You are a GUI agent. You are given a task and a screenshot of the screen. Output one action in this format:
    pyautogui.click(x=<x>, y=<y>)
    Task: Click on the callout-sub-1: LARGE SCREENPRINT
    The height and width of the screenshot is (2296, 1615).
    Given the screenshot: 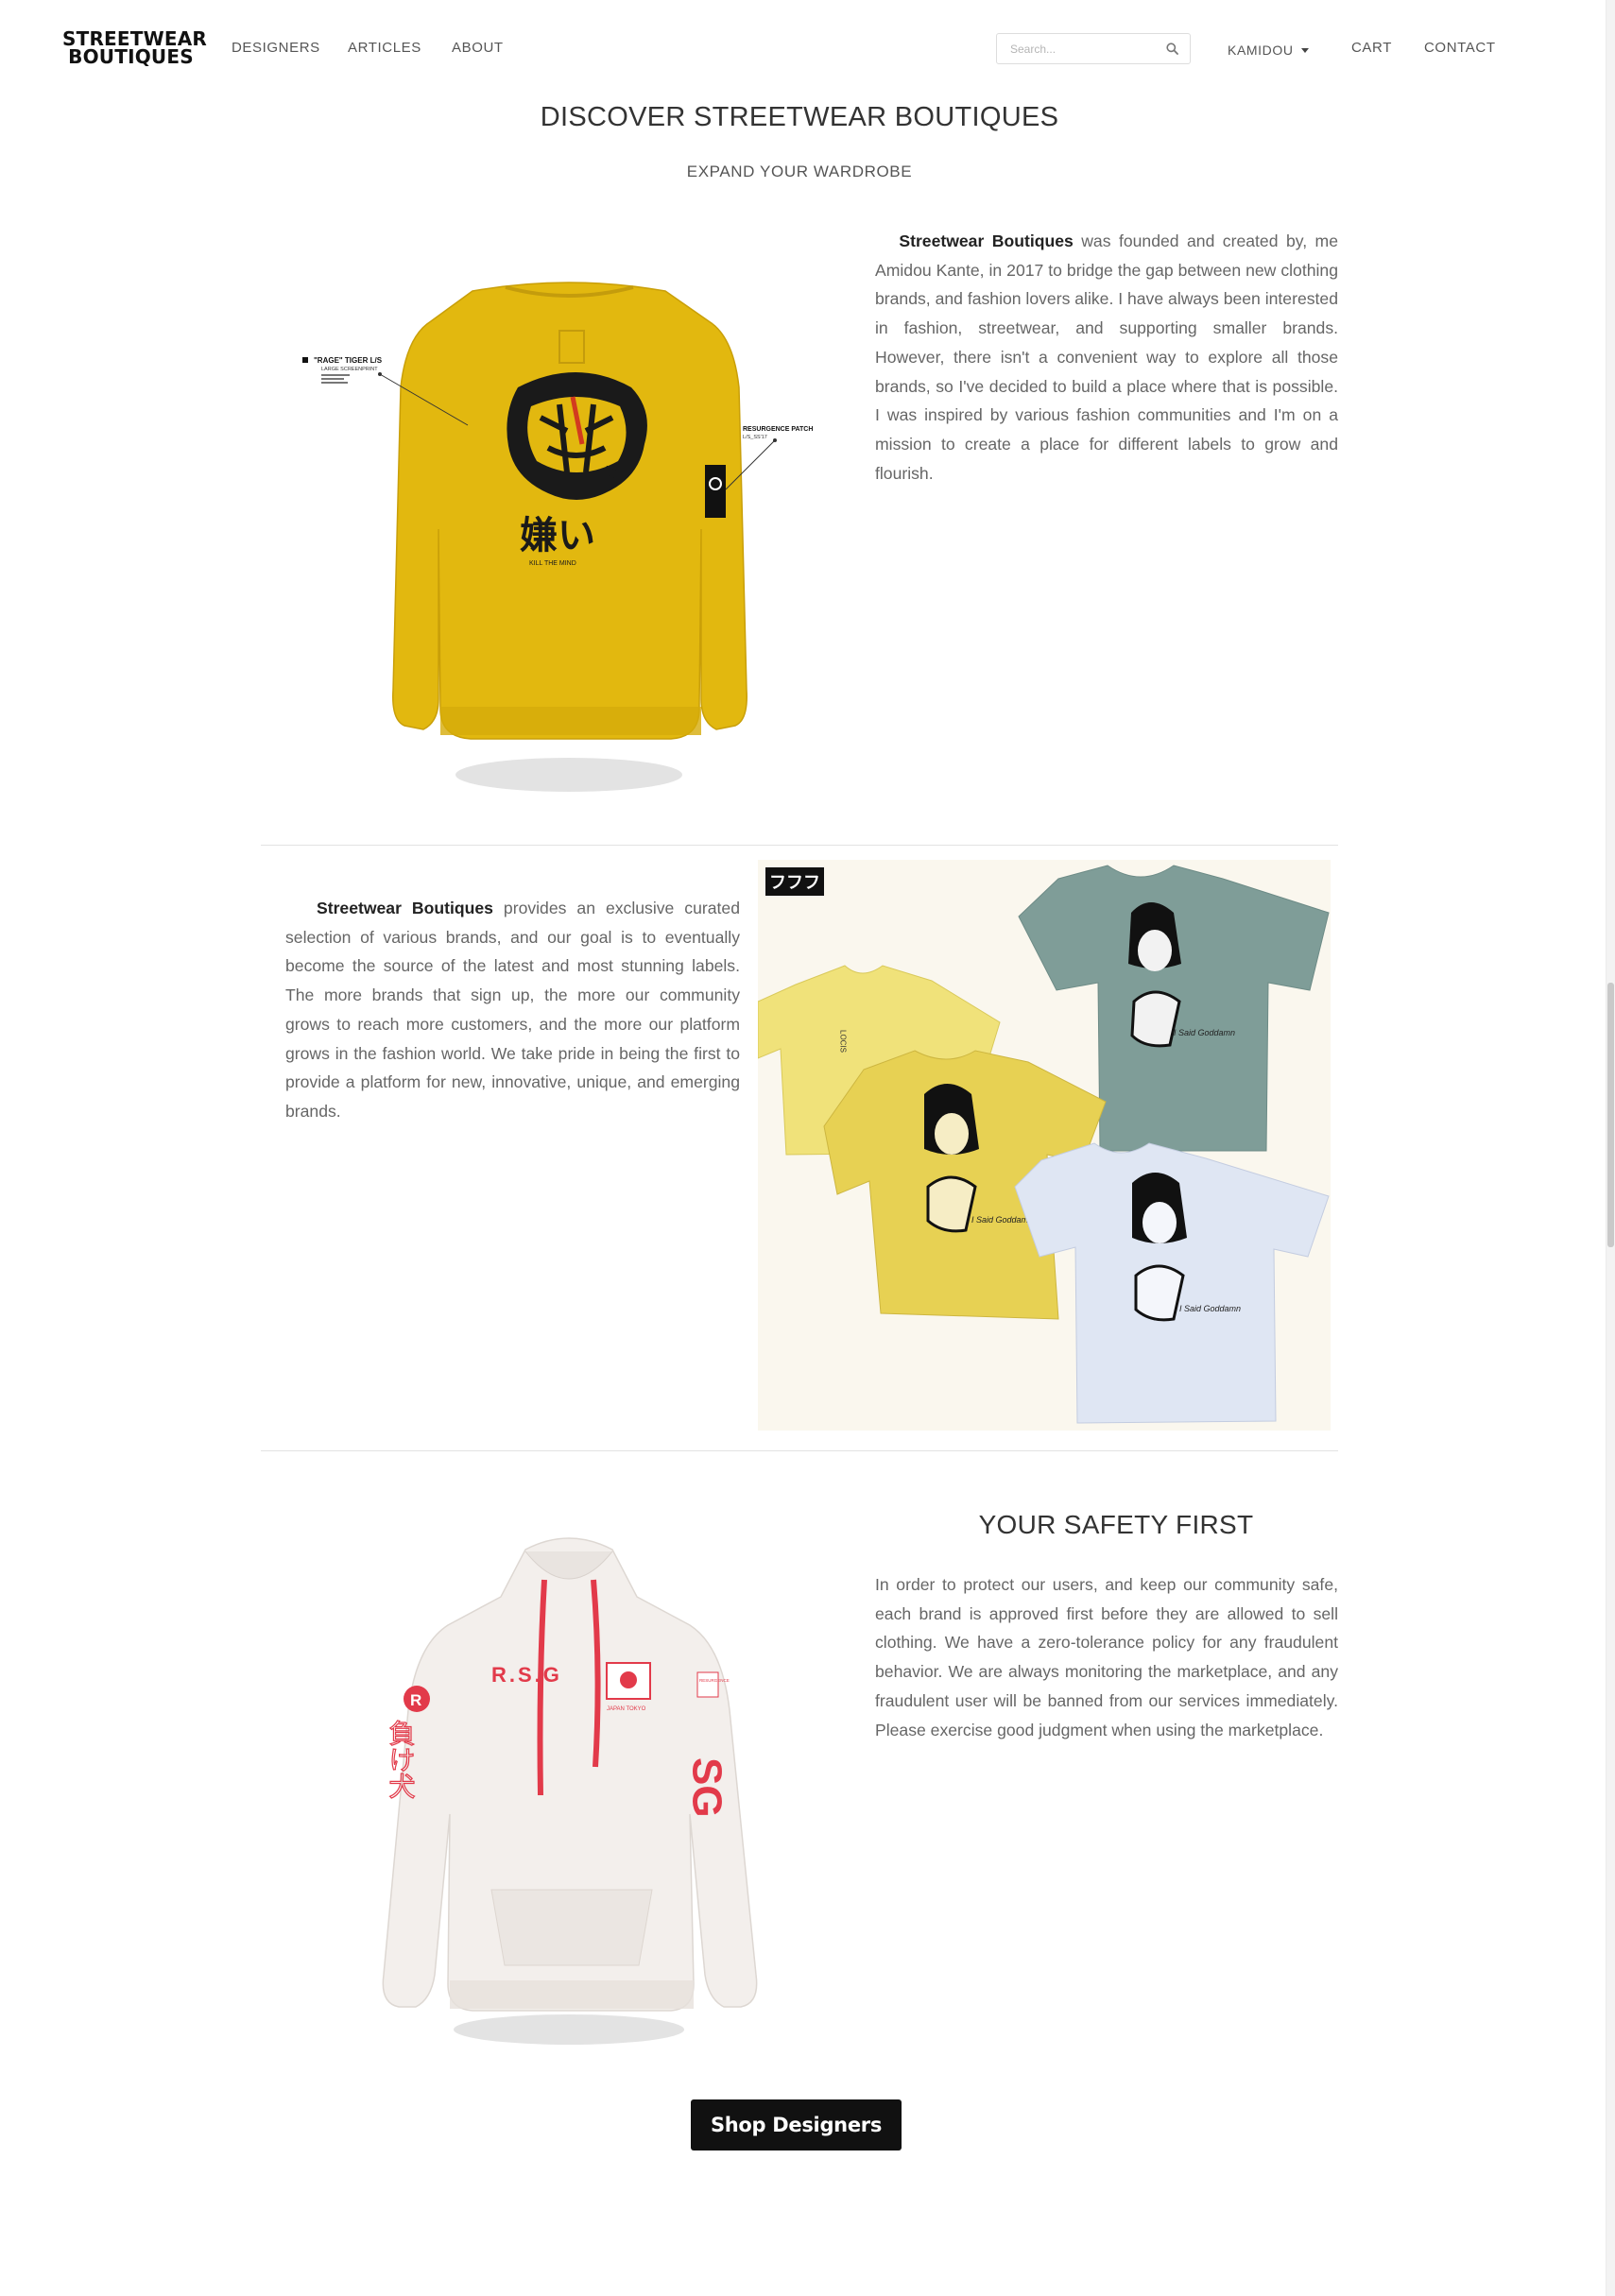 What is the action you would take?
    pyautogui.click(x=349, y=370)
    